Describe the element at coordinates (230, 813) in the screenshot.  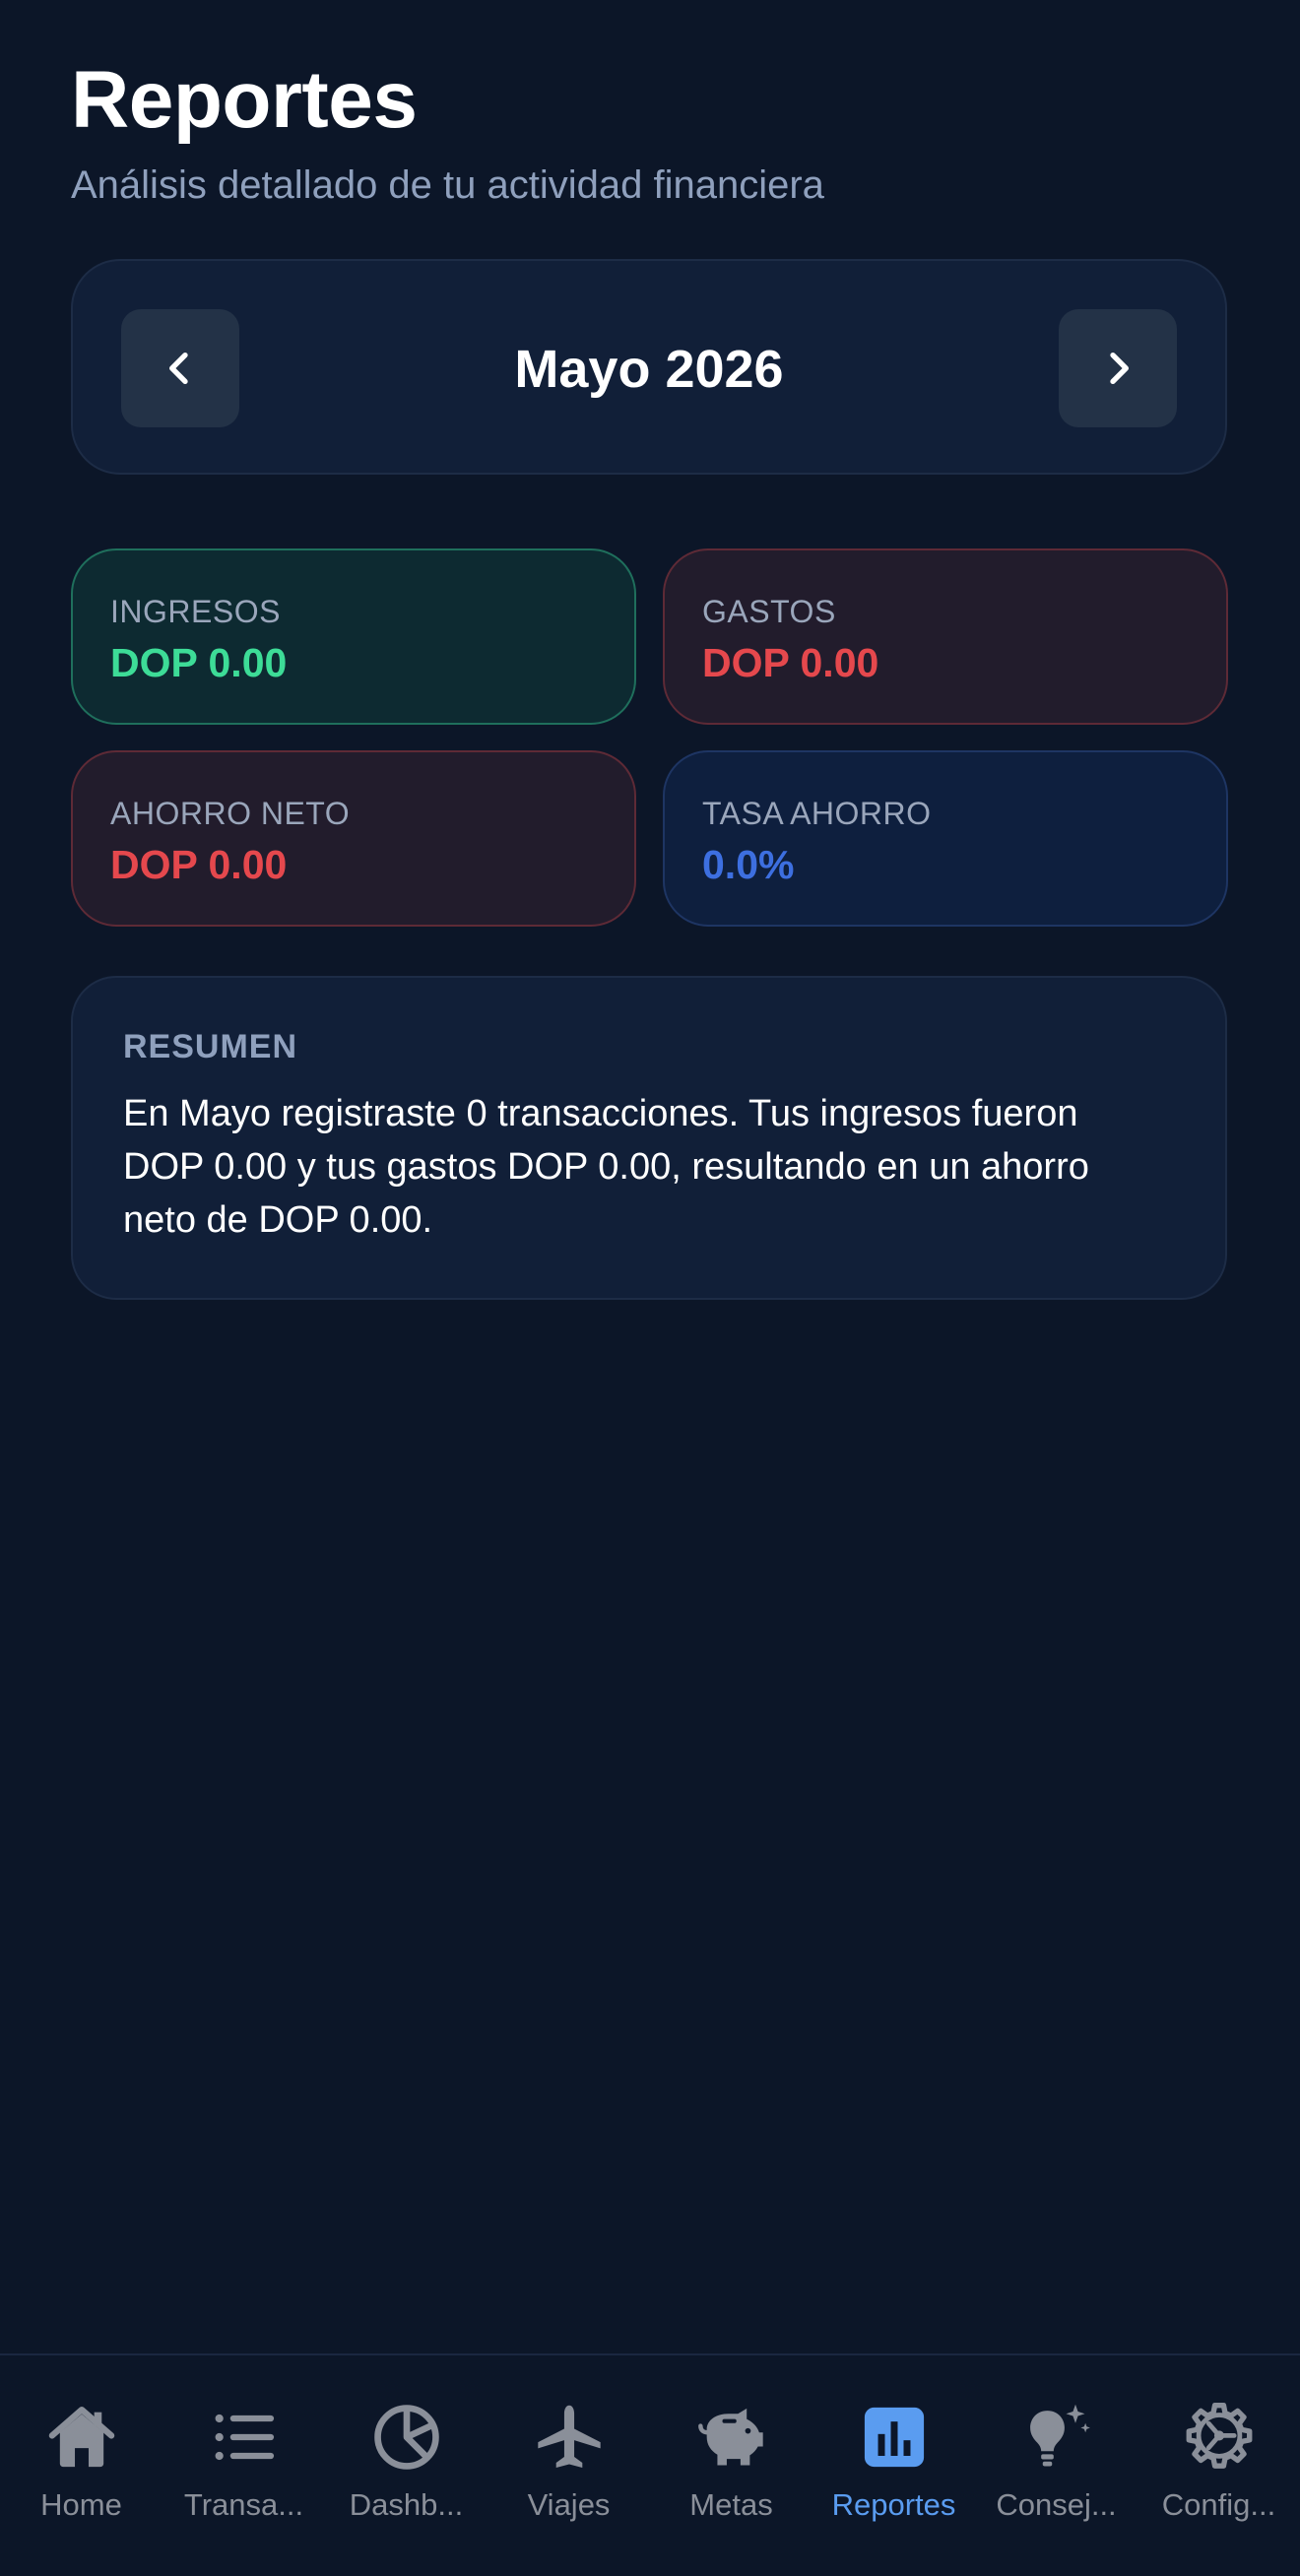
I see `stat-label: AHORRO NETO` at that location.